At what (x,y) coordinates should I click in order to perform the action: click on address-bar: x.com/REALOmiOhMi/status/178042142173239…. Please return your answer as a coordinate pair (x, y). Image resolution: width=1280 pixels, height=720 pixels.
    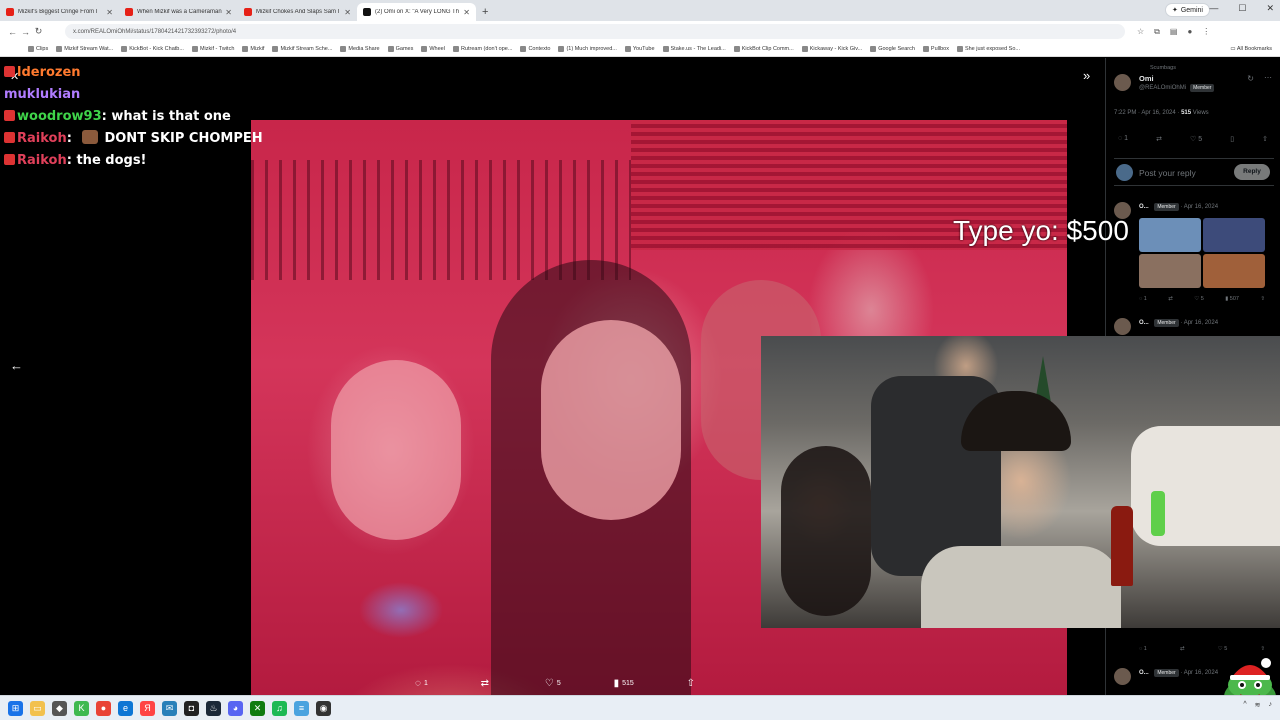
    Looking at the image, I should click on (595, 31).